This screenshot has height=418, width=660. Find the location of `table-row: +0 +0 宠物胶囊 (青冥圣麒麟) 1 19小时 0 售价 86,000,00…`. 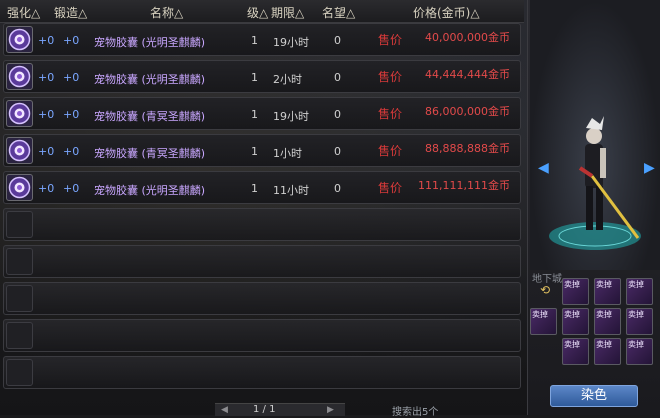

table-row: +0 +0 宠物胶囊 (青冥圣麒麟) 1 19小时 0 售价 86,000,00… is located at coordinates (262, 113).